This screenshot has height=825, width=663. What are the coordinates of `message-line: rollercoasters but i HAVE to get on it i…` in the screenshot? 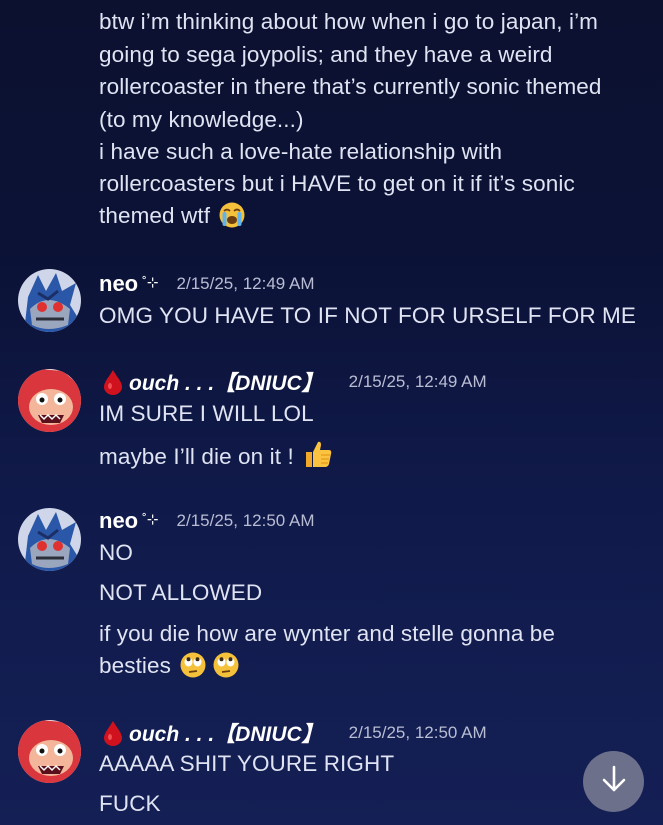 It's located at (337, 183).